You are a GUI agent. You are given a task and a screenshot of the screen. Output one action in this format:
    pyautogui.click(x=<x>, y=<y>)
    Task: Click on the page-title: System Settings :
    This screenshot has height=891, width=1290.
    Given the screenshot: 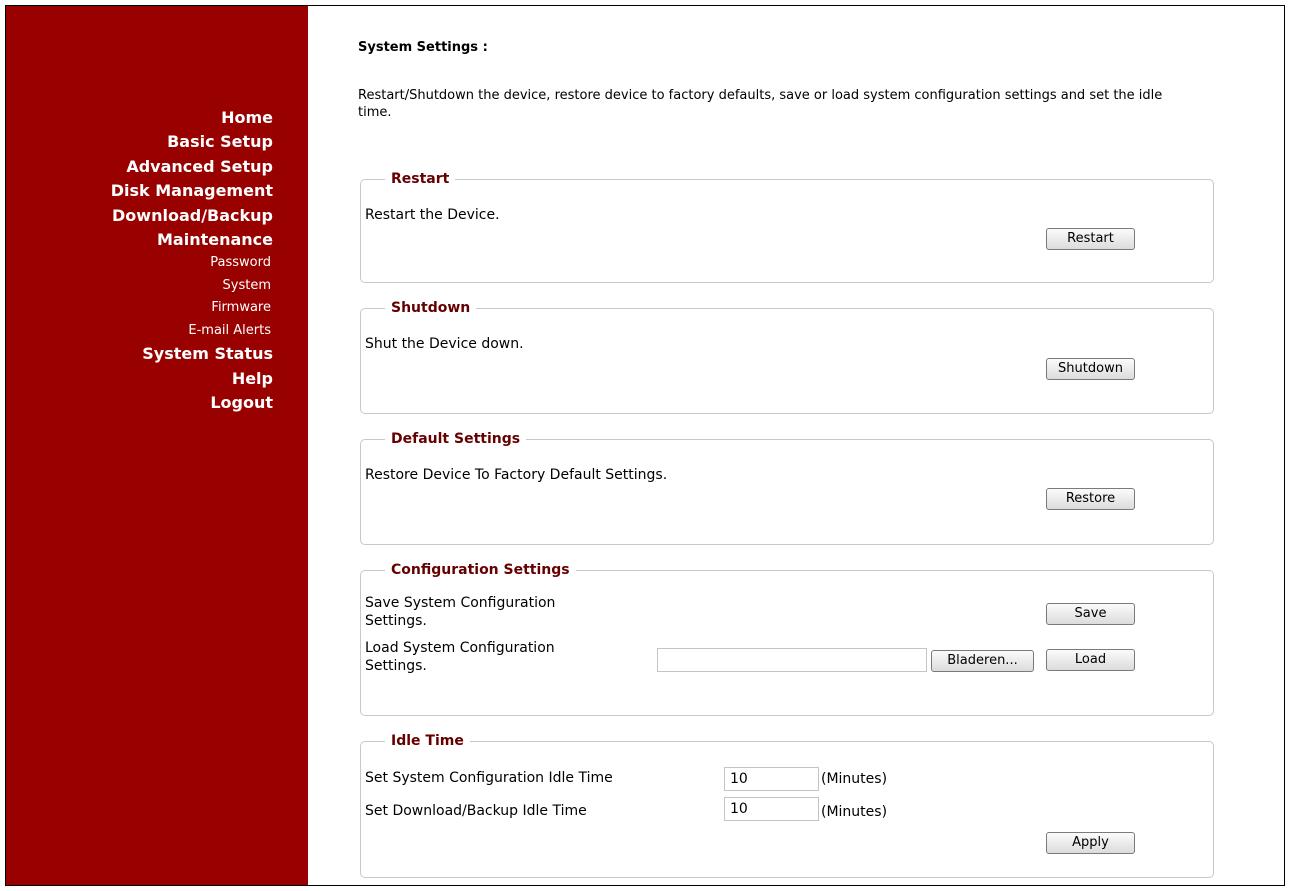 What is the action you would take?
    pyautogui.click(x=423, y=47)
    